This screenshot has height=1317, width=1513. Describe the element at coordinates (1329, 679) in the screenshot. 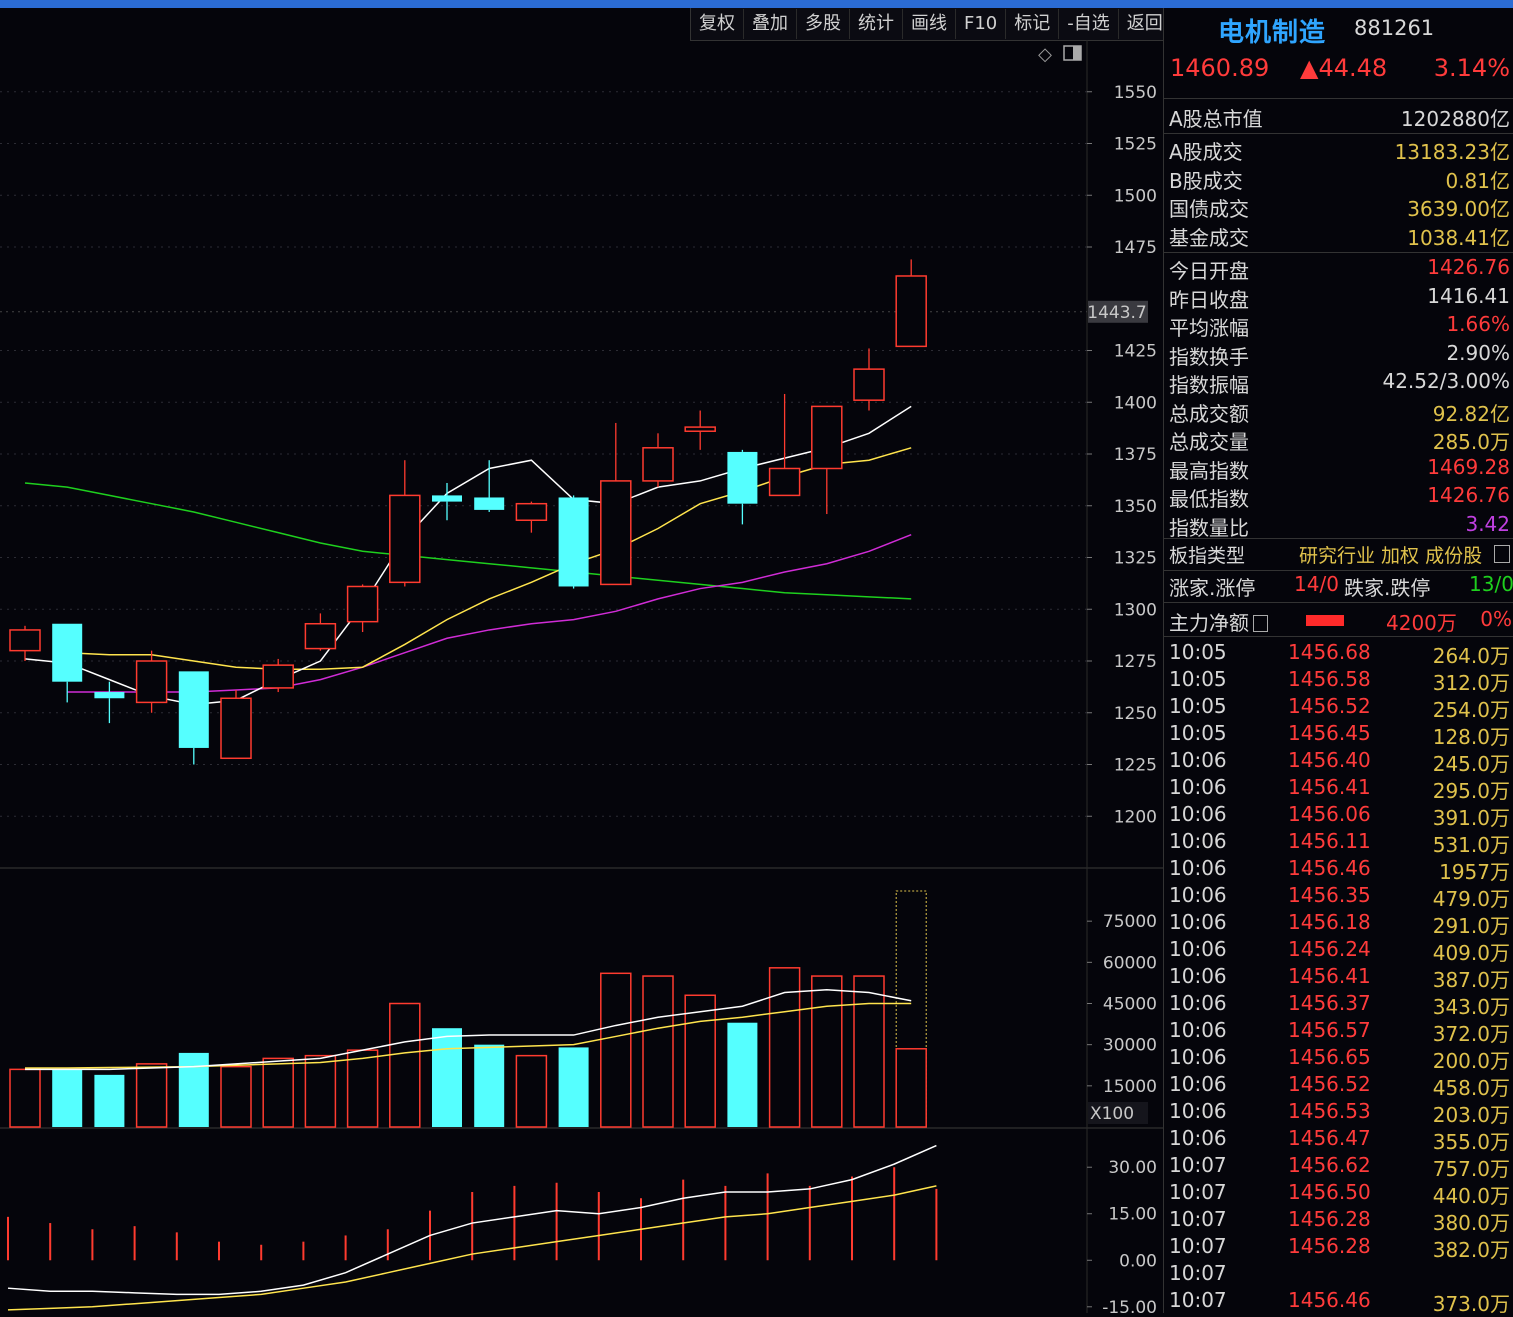

I see `tick-price: 1456.58` at that location.